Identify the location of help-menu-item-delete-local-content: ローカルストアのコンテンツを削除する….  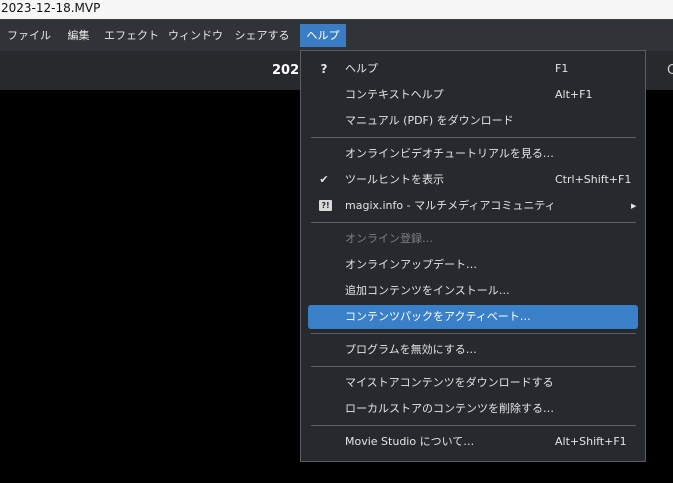
(473, 409).